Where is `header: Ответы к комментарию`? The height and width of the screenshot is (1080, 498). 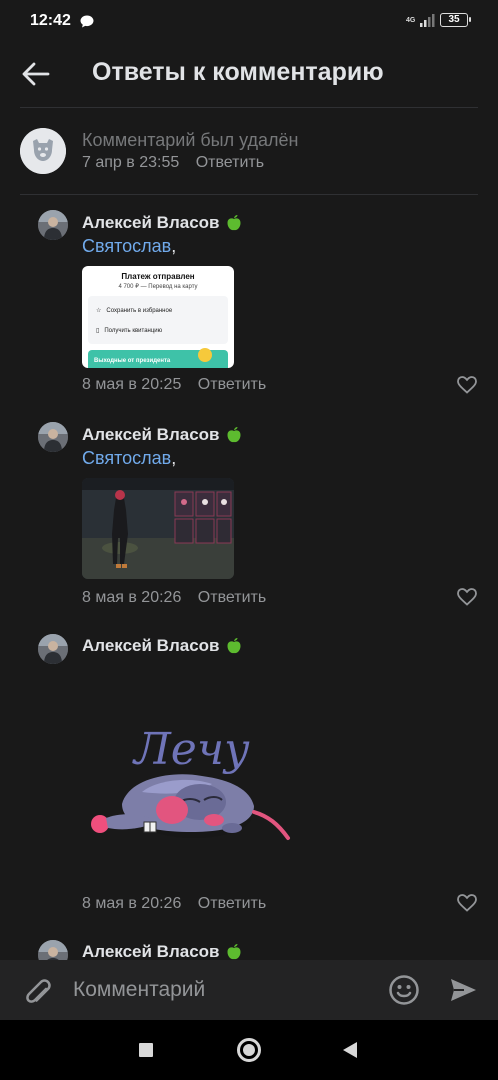 header: Ответы к комментарию is located at coordinates (249, 75).